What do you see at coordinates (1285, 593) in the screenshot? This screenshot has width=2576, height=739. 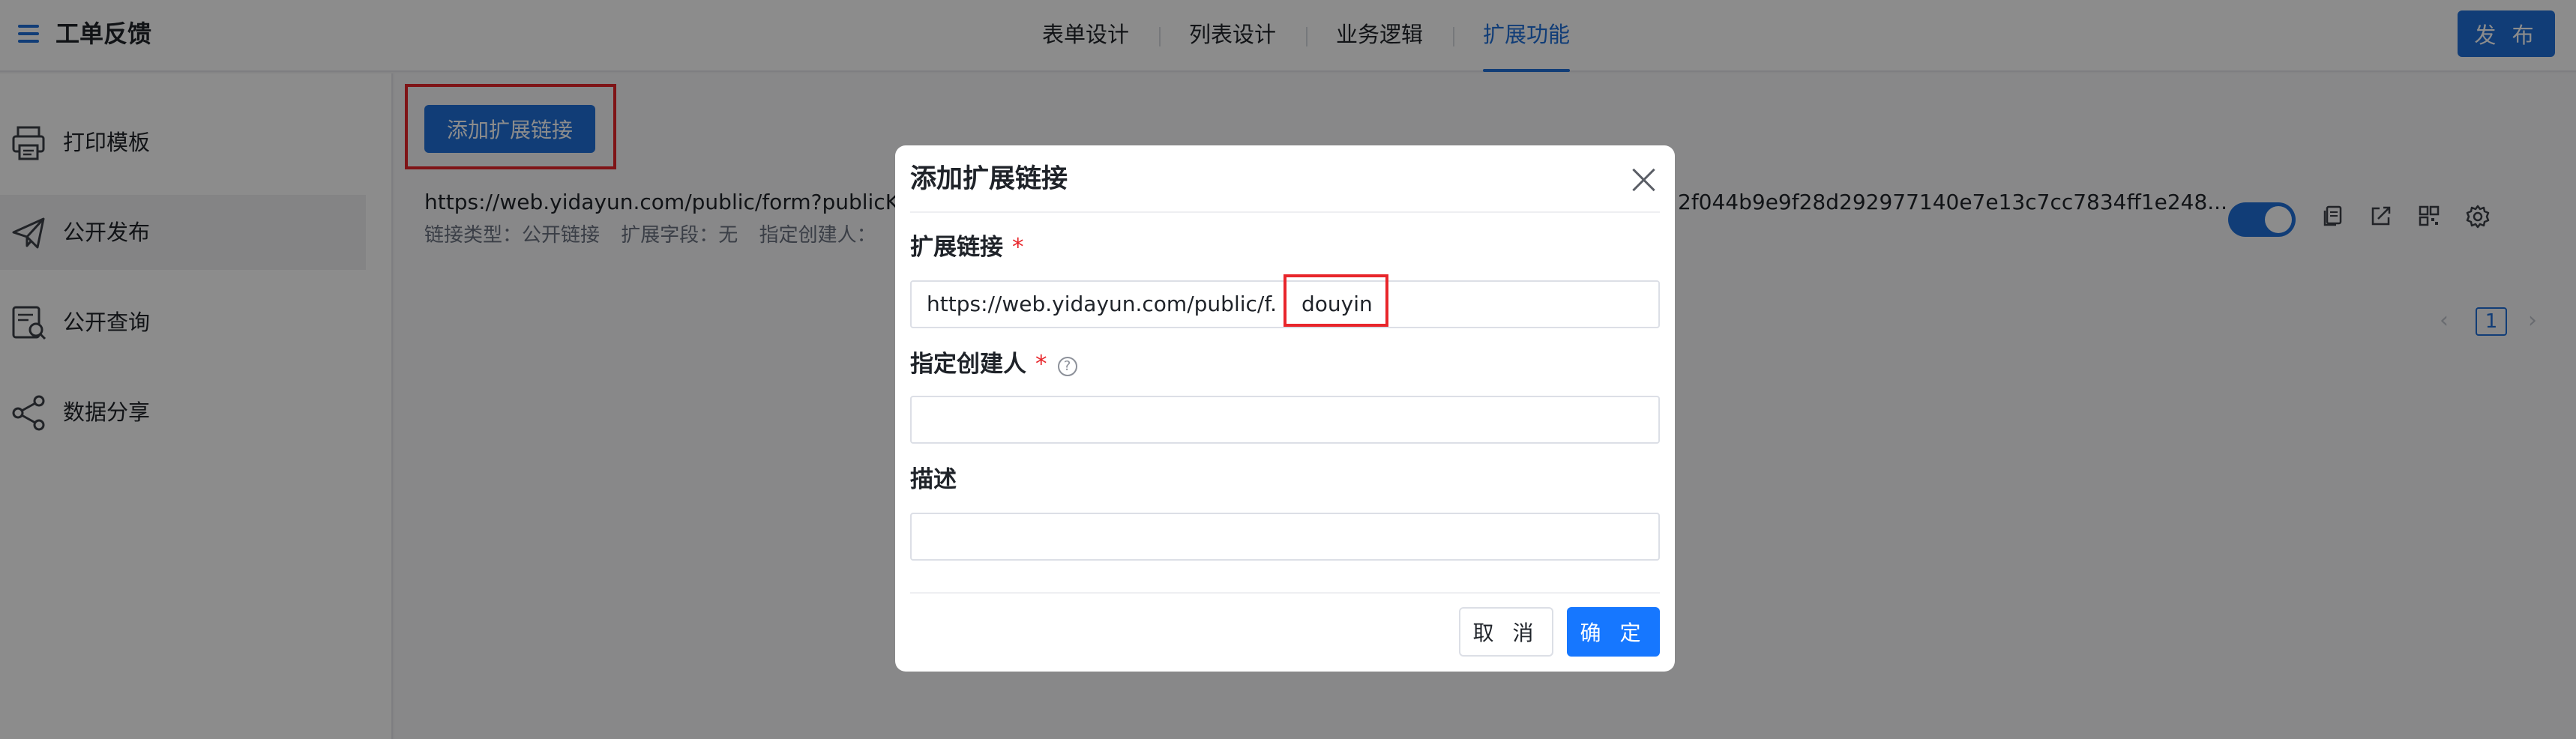 I see `dialog-footer-divider` at bounding box center [1285, 593].